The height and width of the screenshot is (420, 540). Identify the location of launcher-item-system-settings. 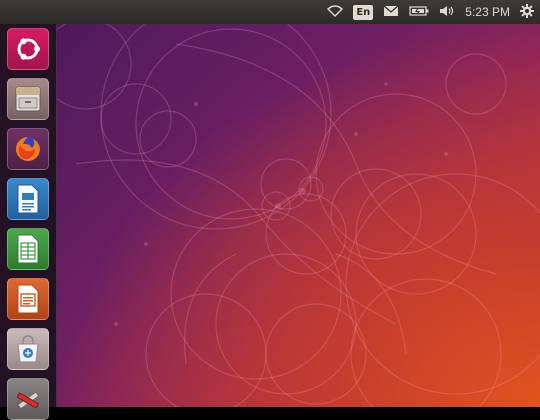
(28, 399).